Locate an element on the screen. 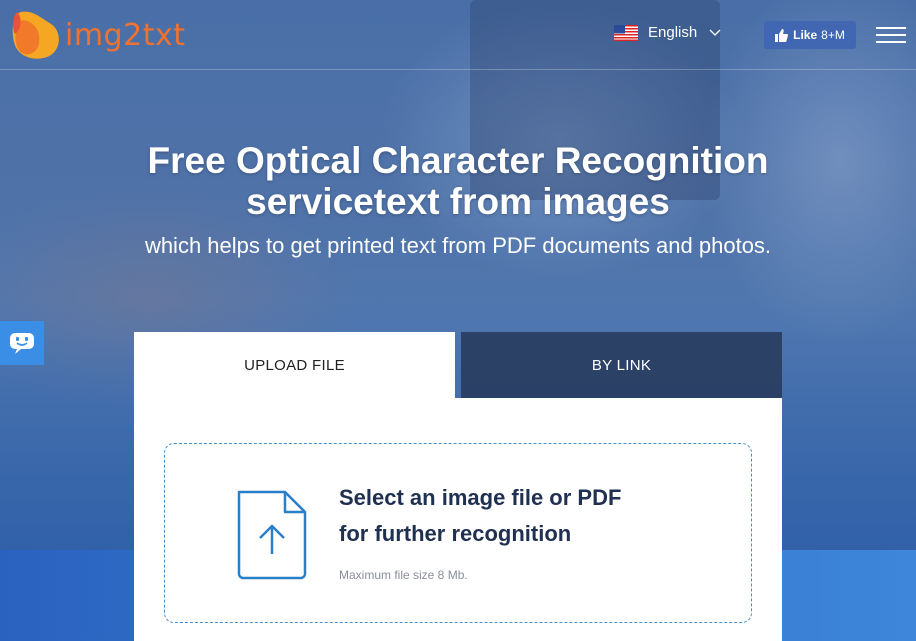 This screenshot has width=916, height=641. thumbs-up-icon is located at coordinates (782, 35).